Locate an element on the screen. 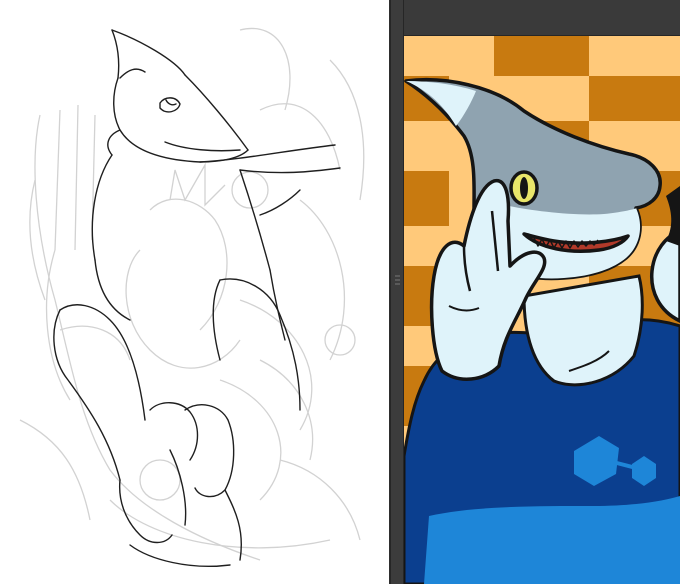 Image resolution: width=680 pixels, height=584 pixels. canvas-splitter is located at coordinates (397, 292).